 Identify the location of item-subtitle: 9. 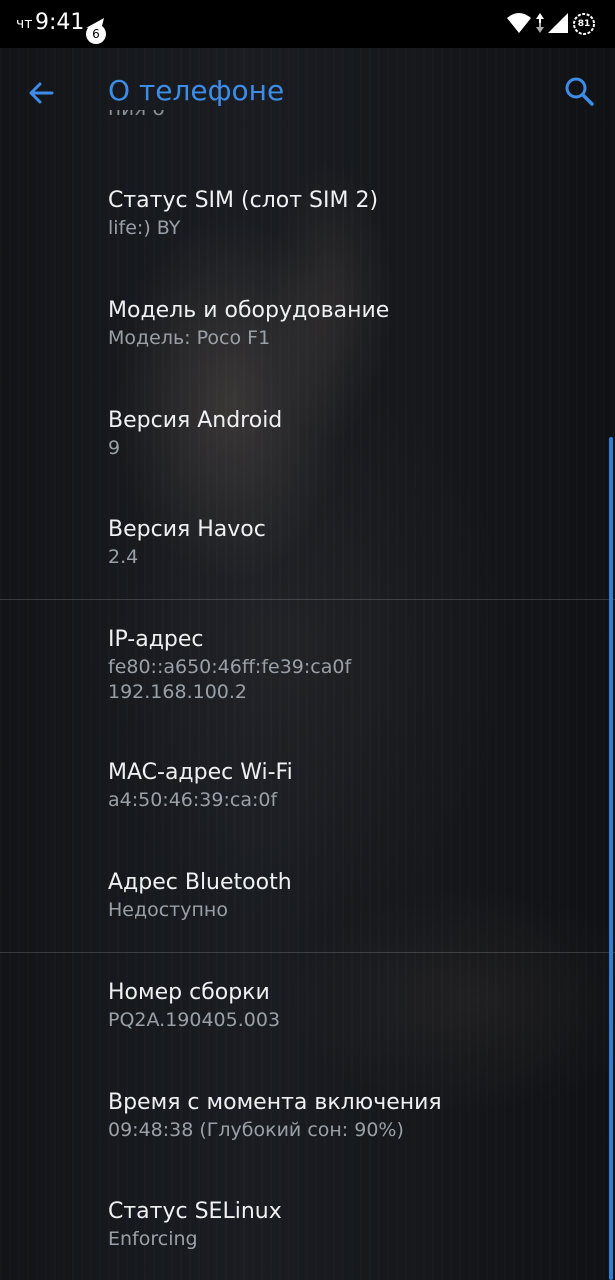
(114, 448).